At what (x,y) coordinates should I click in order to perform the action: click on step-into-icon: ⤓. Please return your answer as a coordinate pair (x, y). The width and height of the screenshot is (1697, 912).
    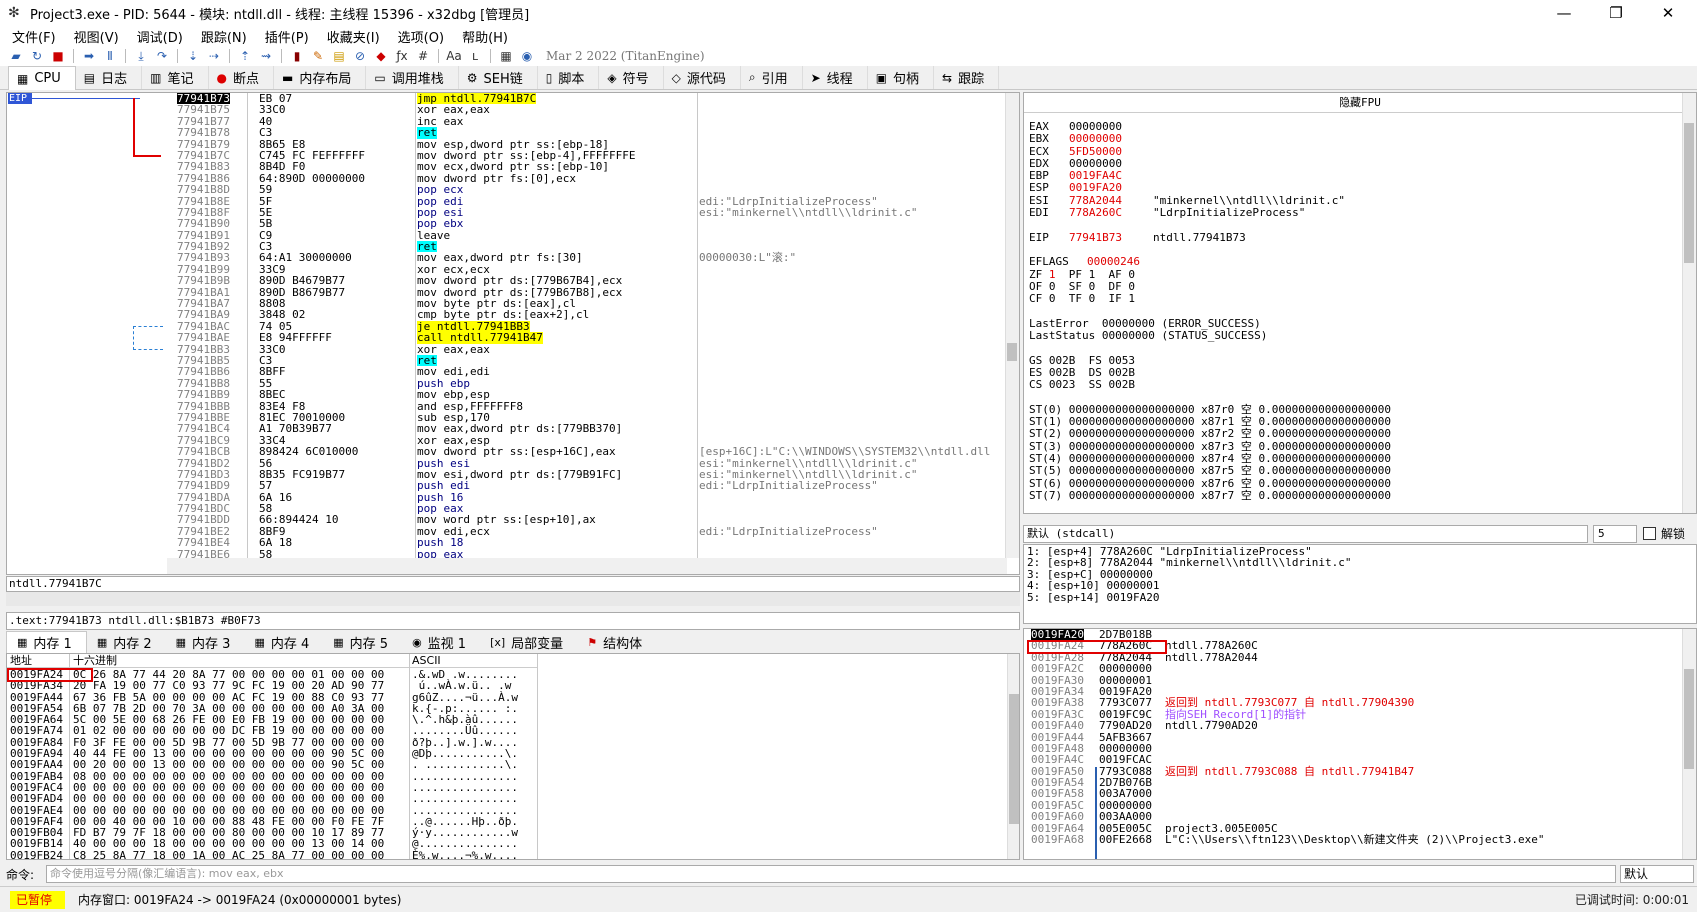
    Looking at the image, I should click on (141, 56).